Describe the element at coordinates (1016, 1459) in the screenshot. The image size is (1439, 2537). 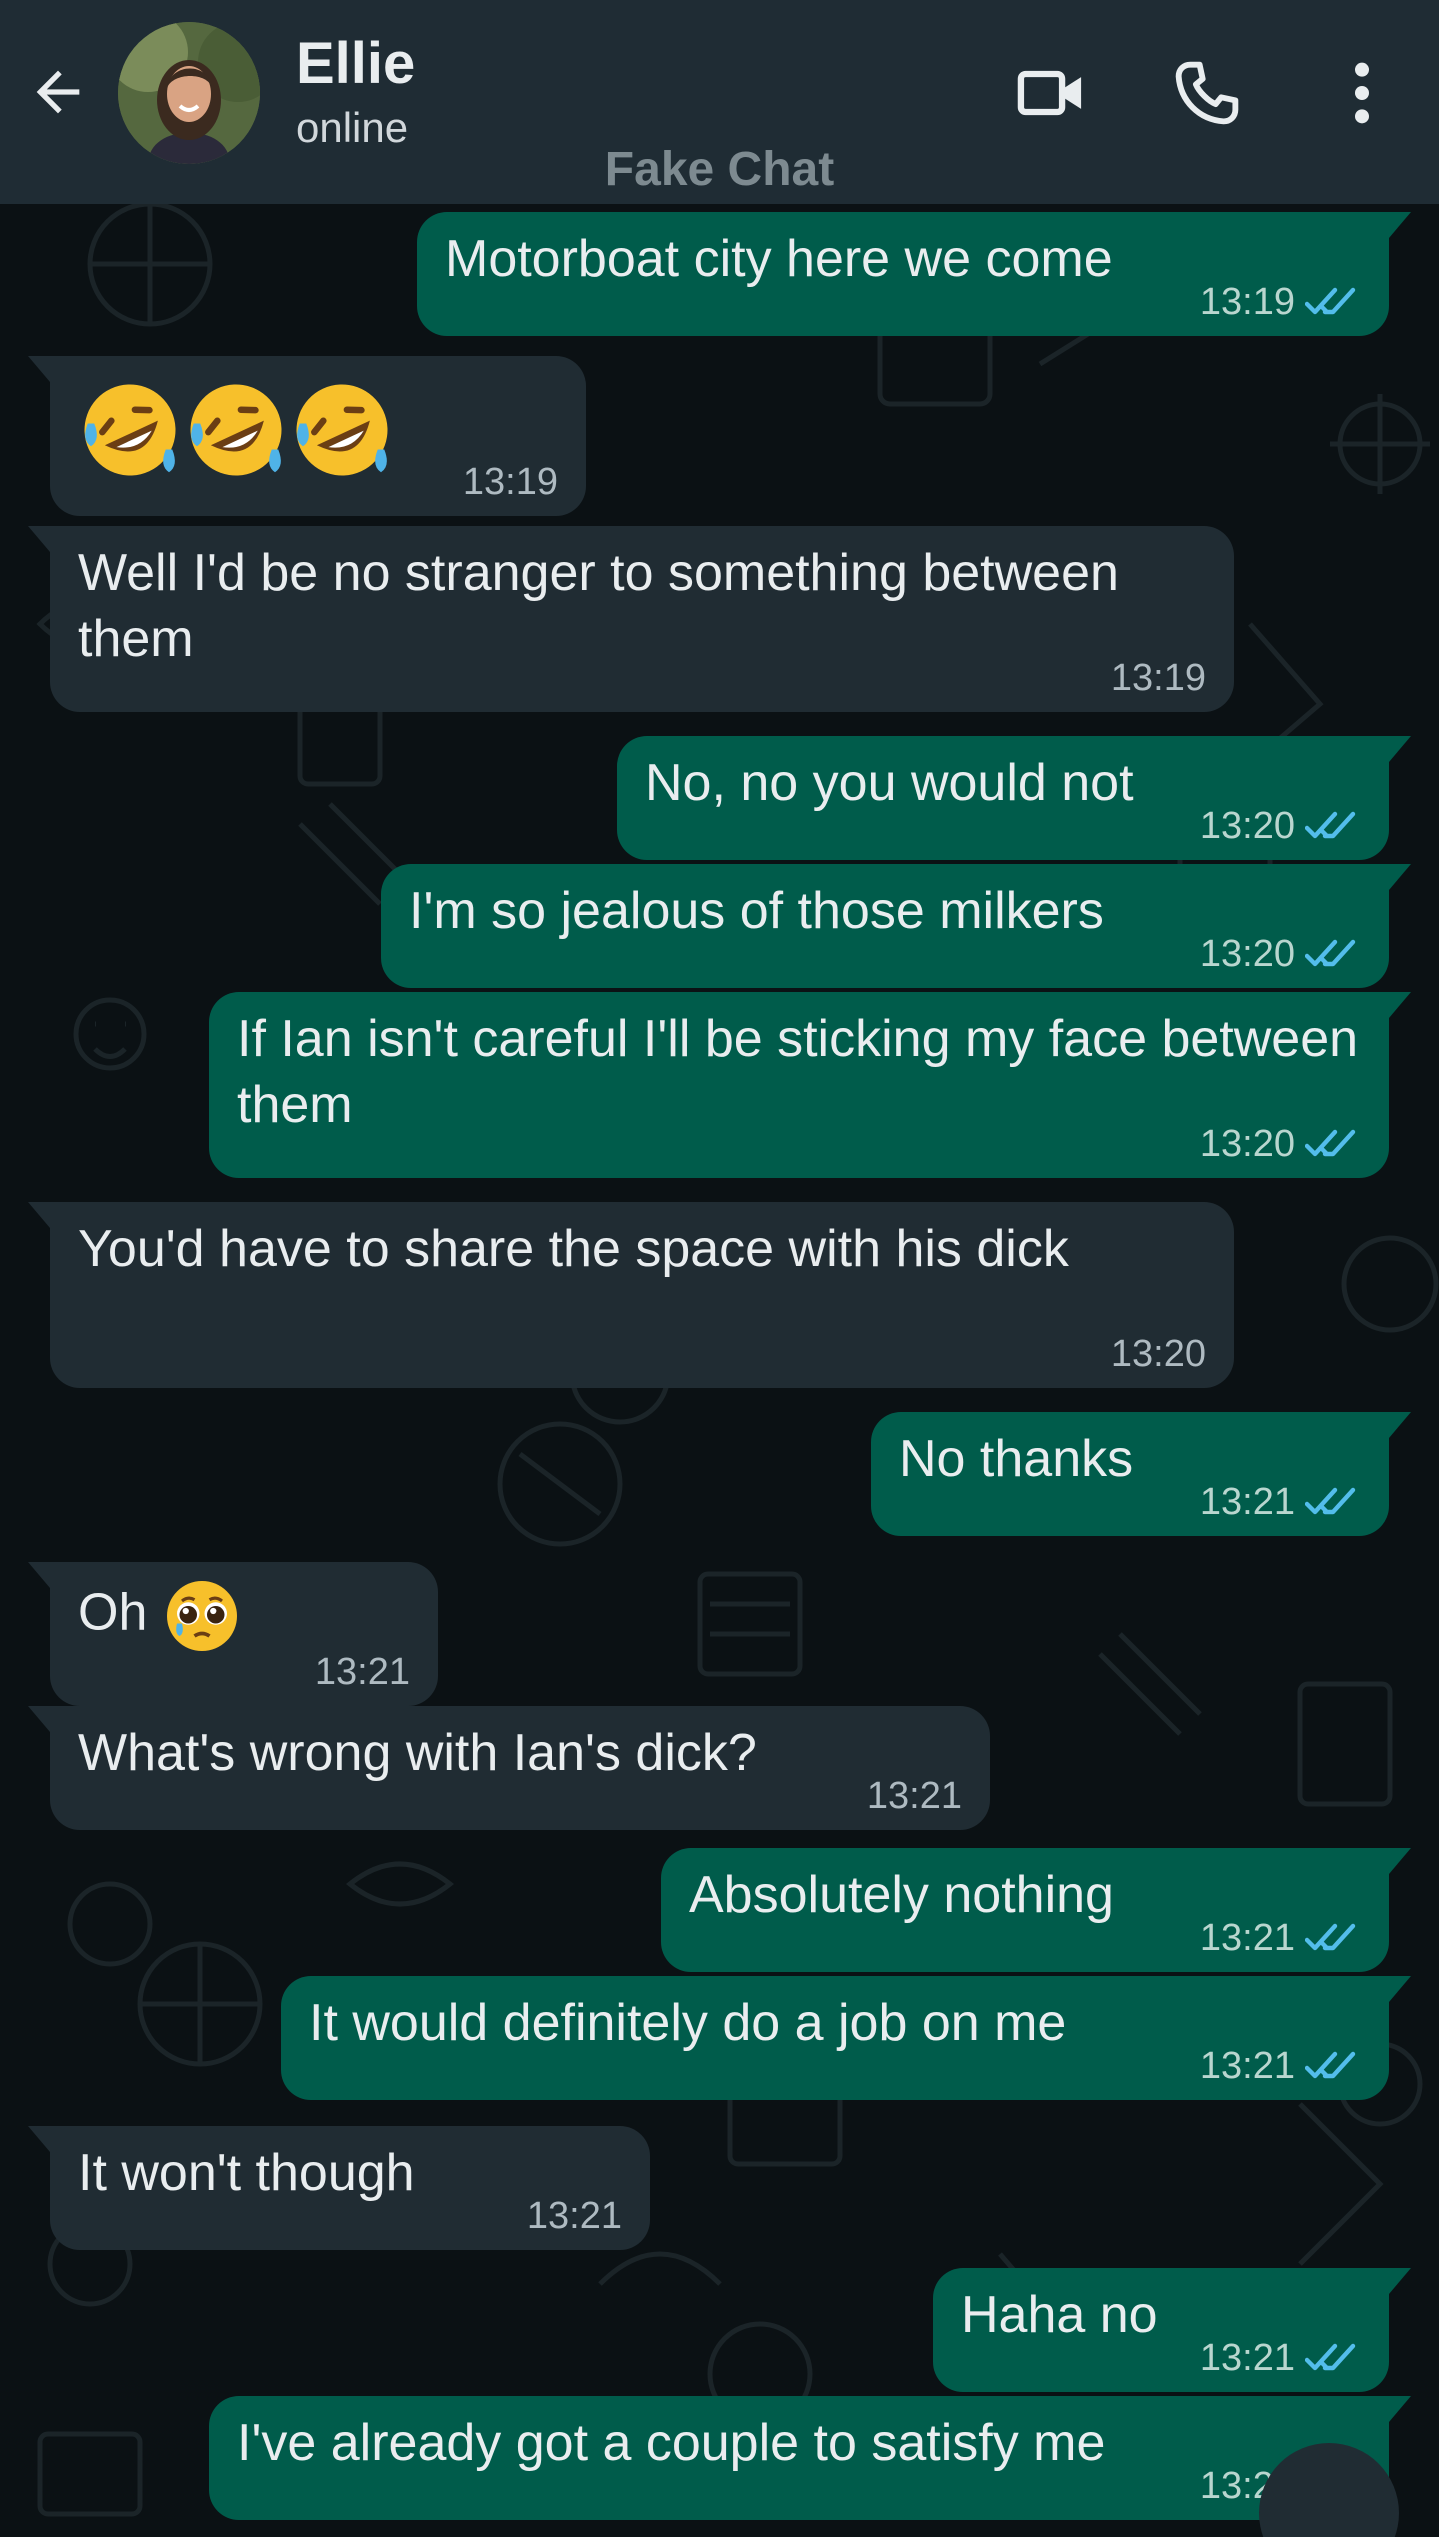
I see `message-text: No thanks` at that location.